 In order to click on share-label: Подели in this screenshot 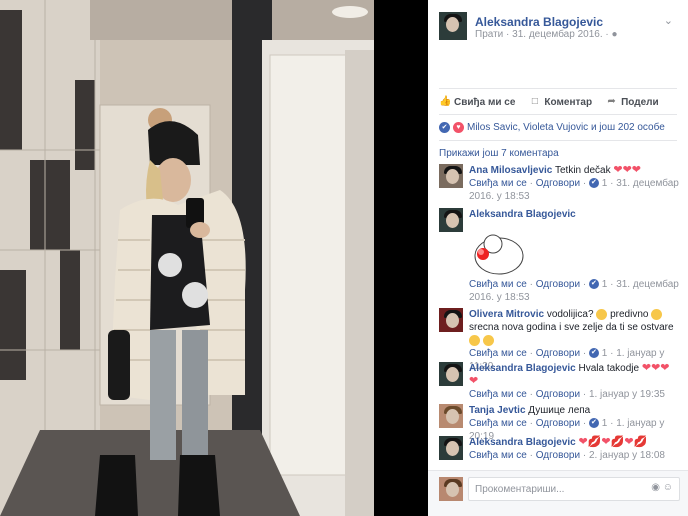, I will do `click(640, 102)`.